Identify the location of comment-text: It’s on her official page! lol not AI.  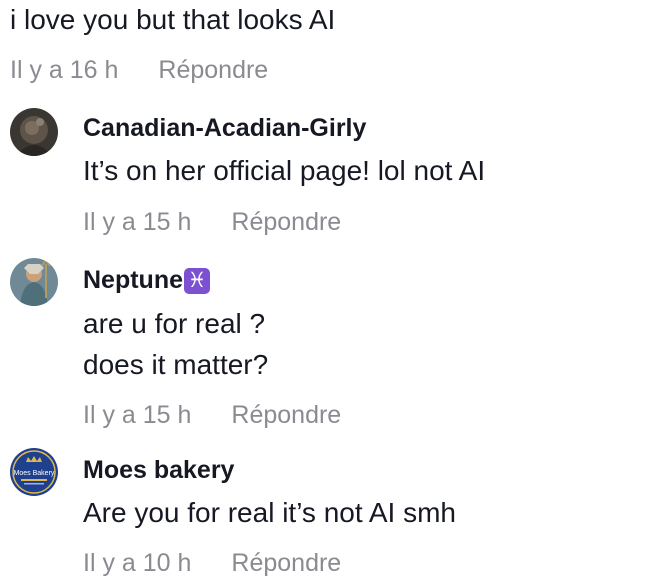
(284, 170).